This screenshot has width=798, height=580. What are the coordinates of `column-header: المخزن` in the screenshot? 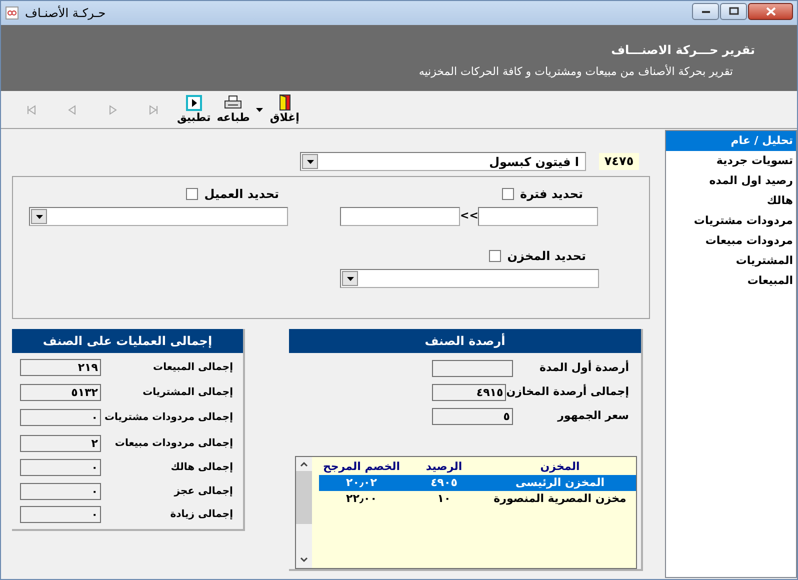 It's located at (560, 467).